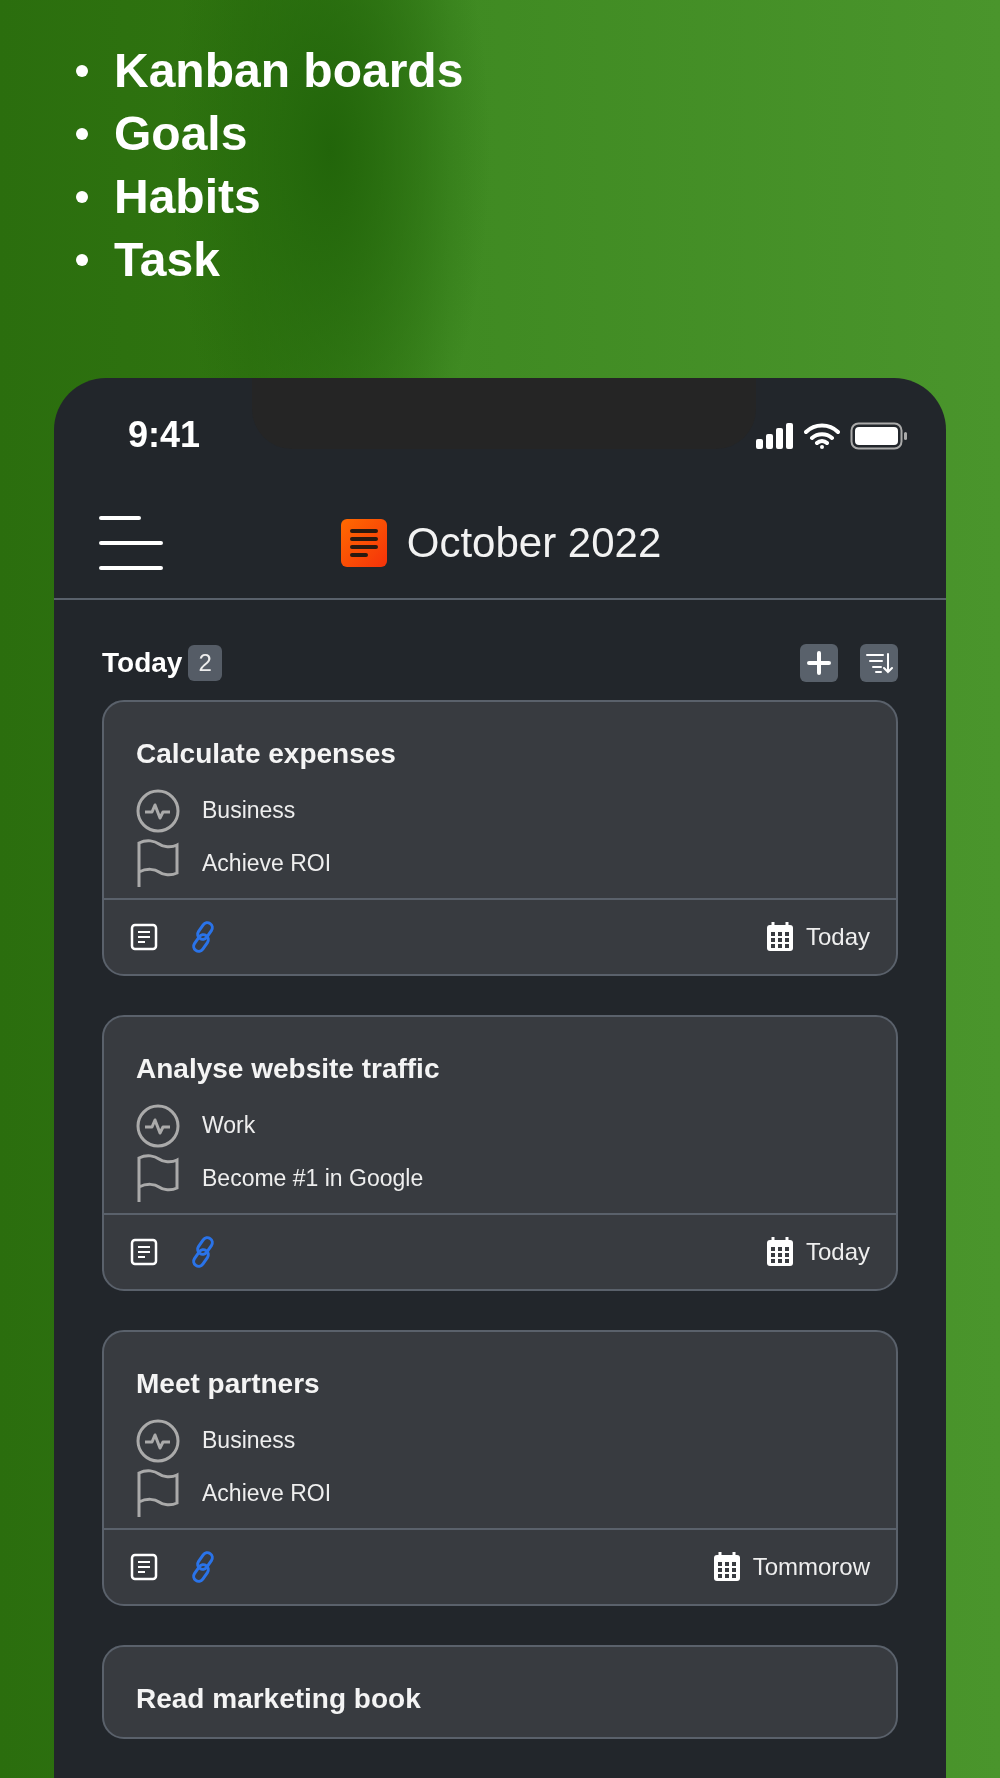 This screenshot has height=1778, width=1000. What do you see at coordinates (822, 436) in the screenshot?
I see `wifi-icon` at bounding box center [822, 436].